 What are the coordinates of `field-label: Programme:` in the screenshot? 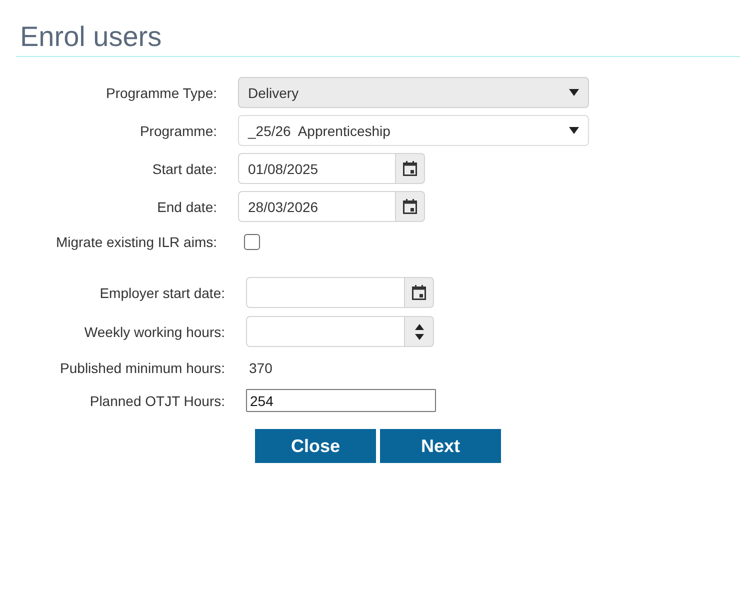 It's located at (178, 130).